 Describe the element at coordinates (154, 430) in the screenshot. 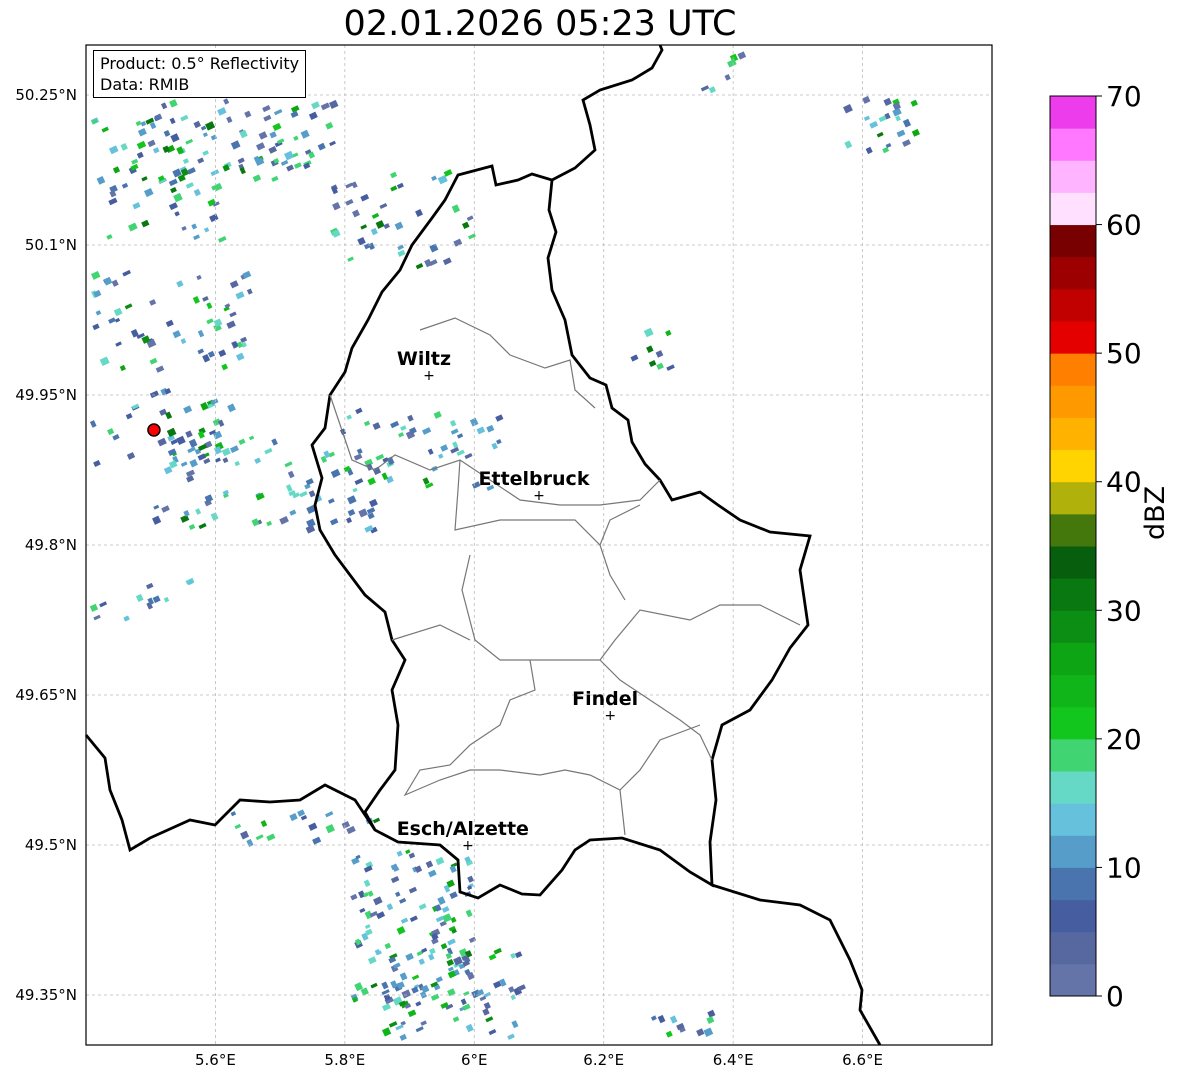

I see `radar-site-marker` at that location.